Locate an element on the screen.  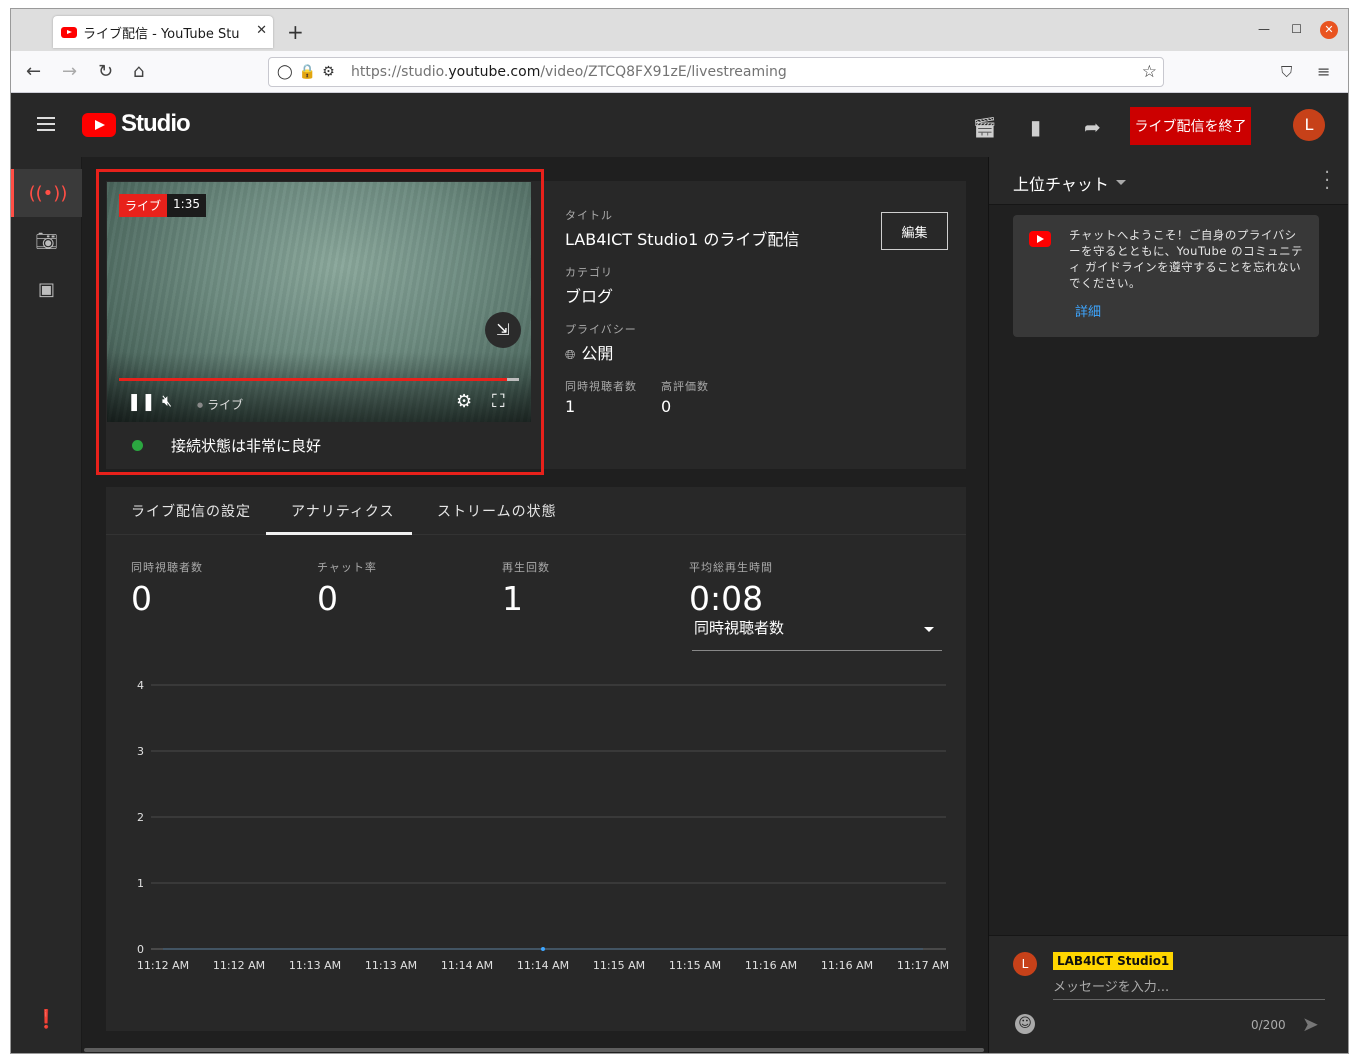
more-options-icon: · · · is located at coordinates (1327, 181).